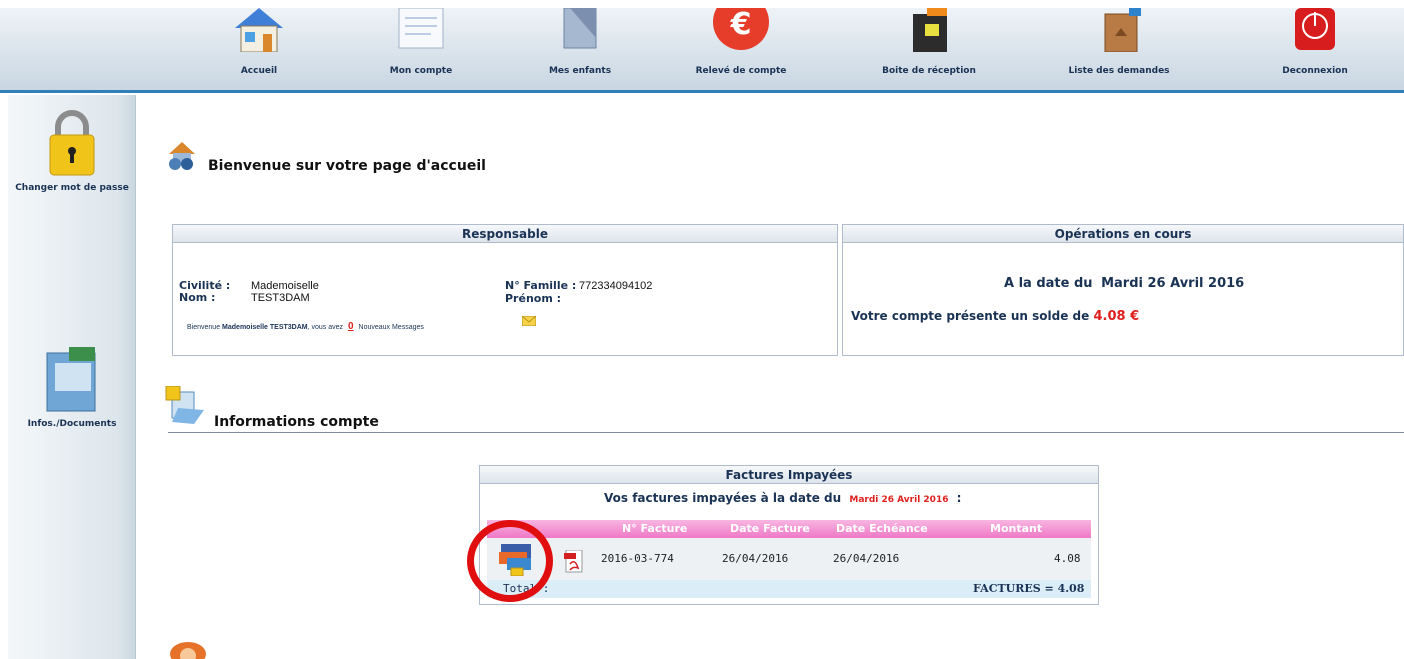  Describe the element at coordinates (351, 326) in the screenshot. I see `messages-count-link: 0` at that location.